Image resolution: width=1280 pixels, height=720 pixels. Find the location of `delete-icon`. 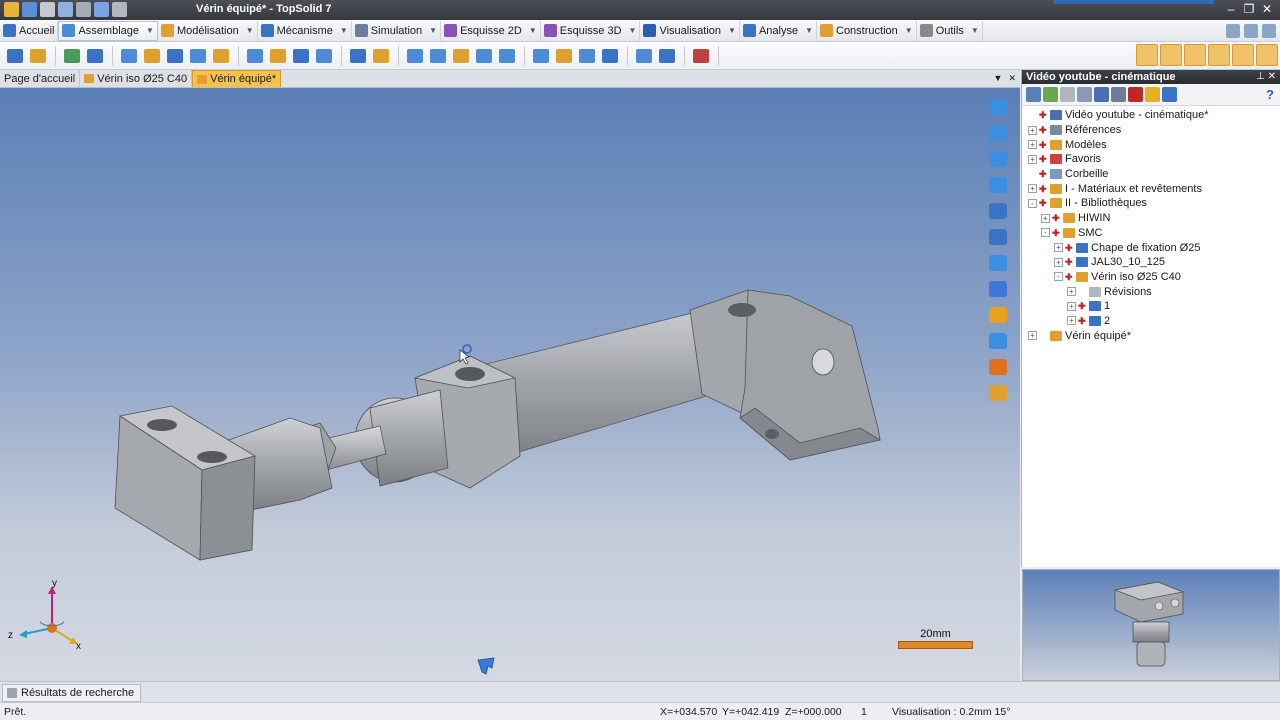

delete-icon is located at coordinates (1067, 94).